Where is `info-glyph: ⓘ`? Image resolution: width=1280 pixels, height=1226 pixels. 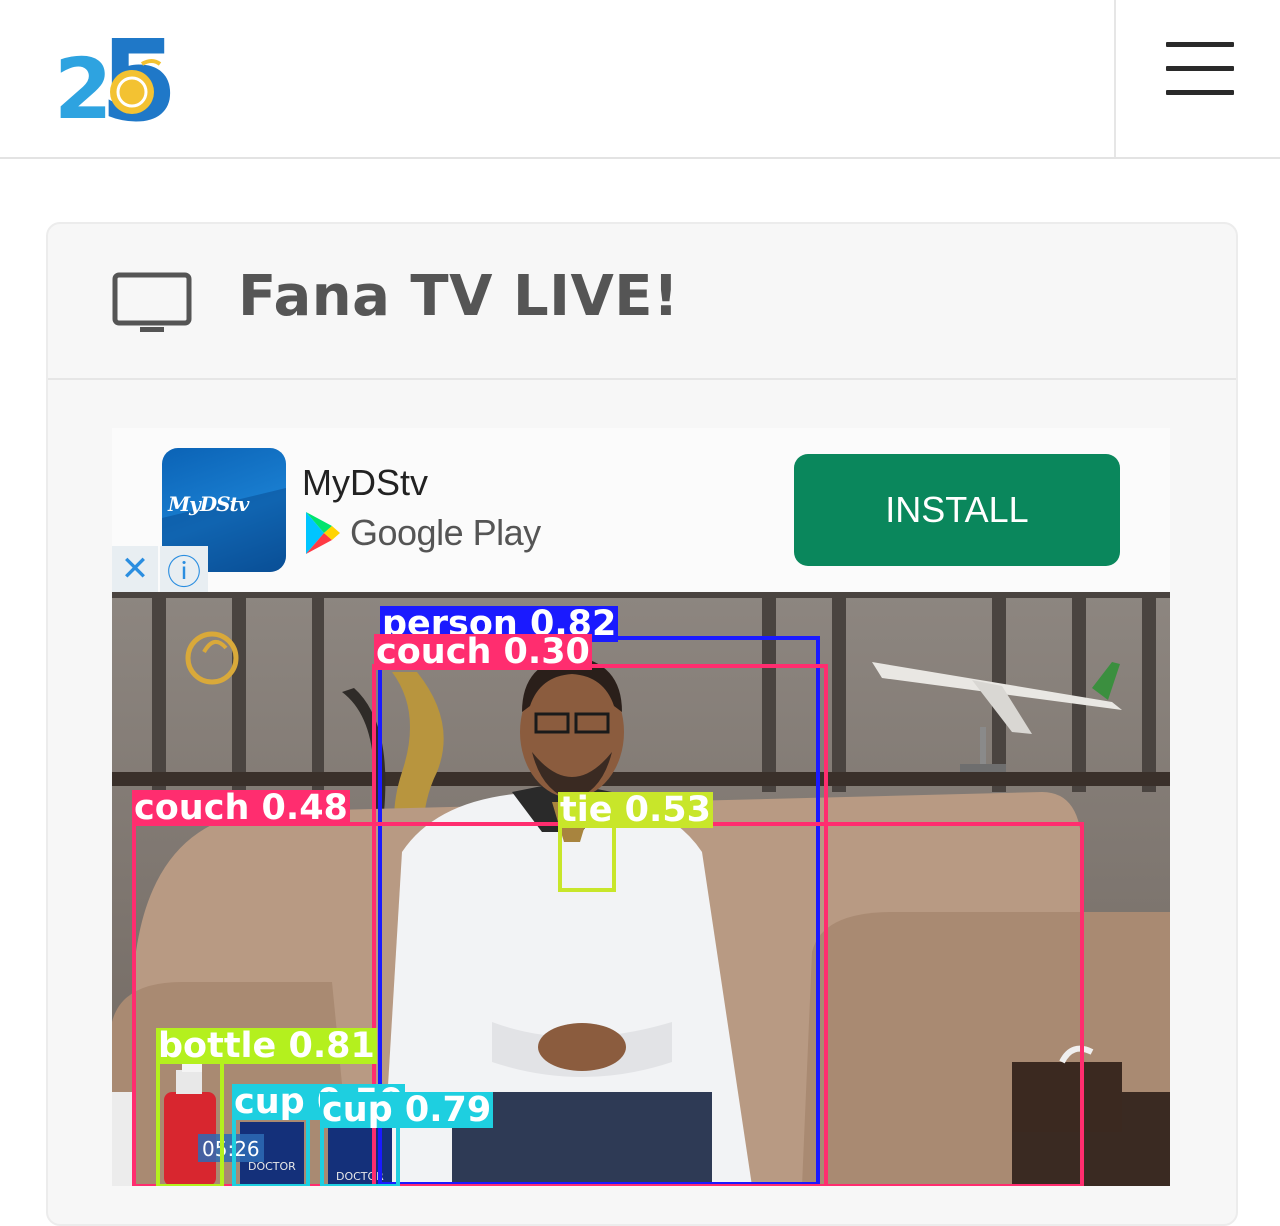 info-glyph: ⓘ is located at coordinates (184, 572).